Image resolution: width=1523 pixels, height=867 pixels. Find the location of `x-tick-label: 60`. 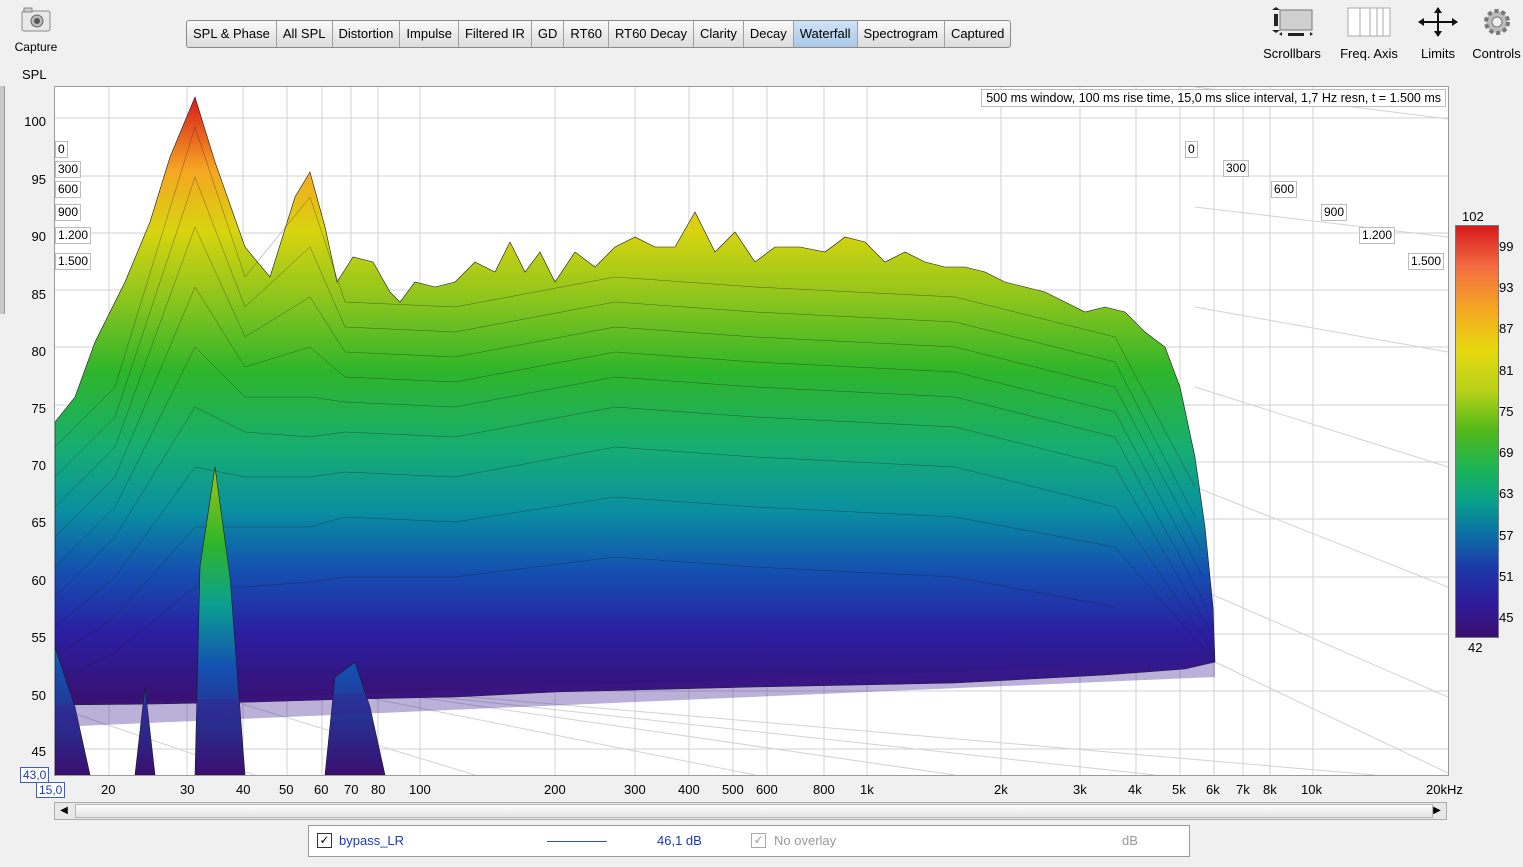

x-tick-label: 60 is located at coordinates (321, 789).